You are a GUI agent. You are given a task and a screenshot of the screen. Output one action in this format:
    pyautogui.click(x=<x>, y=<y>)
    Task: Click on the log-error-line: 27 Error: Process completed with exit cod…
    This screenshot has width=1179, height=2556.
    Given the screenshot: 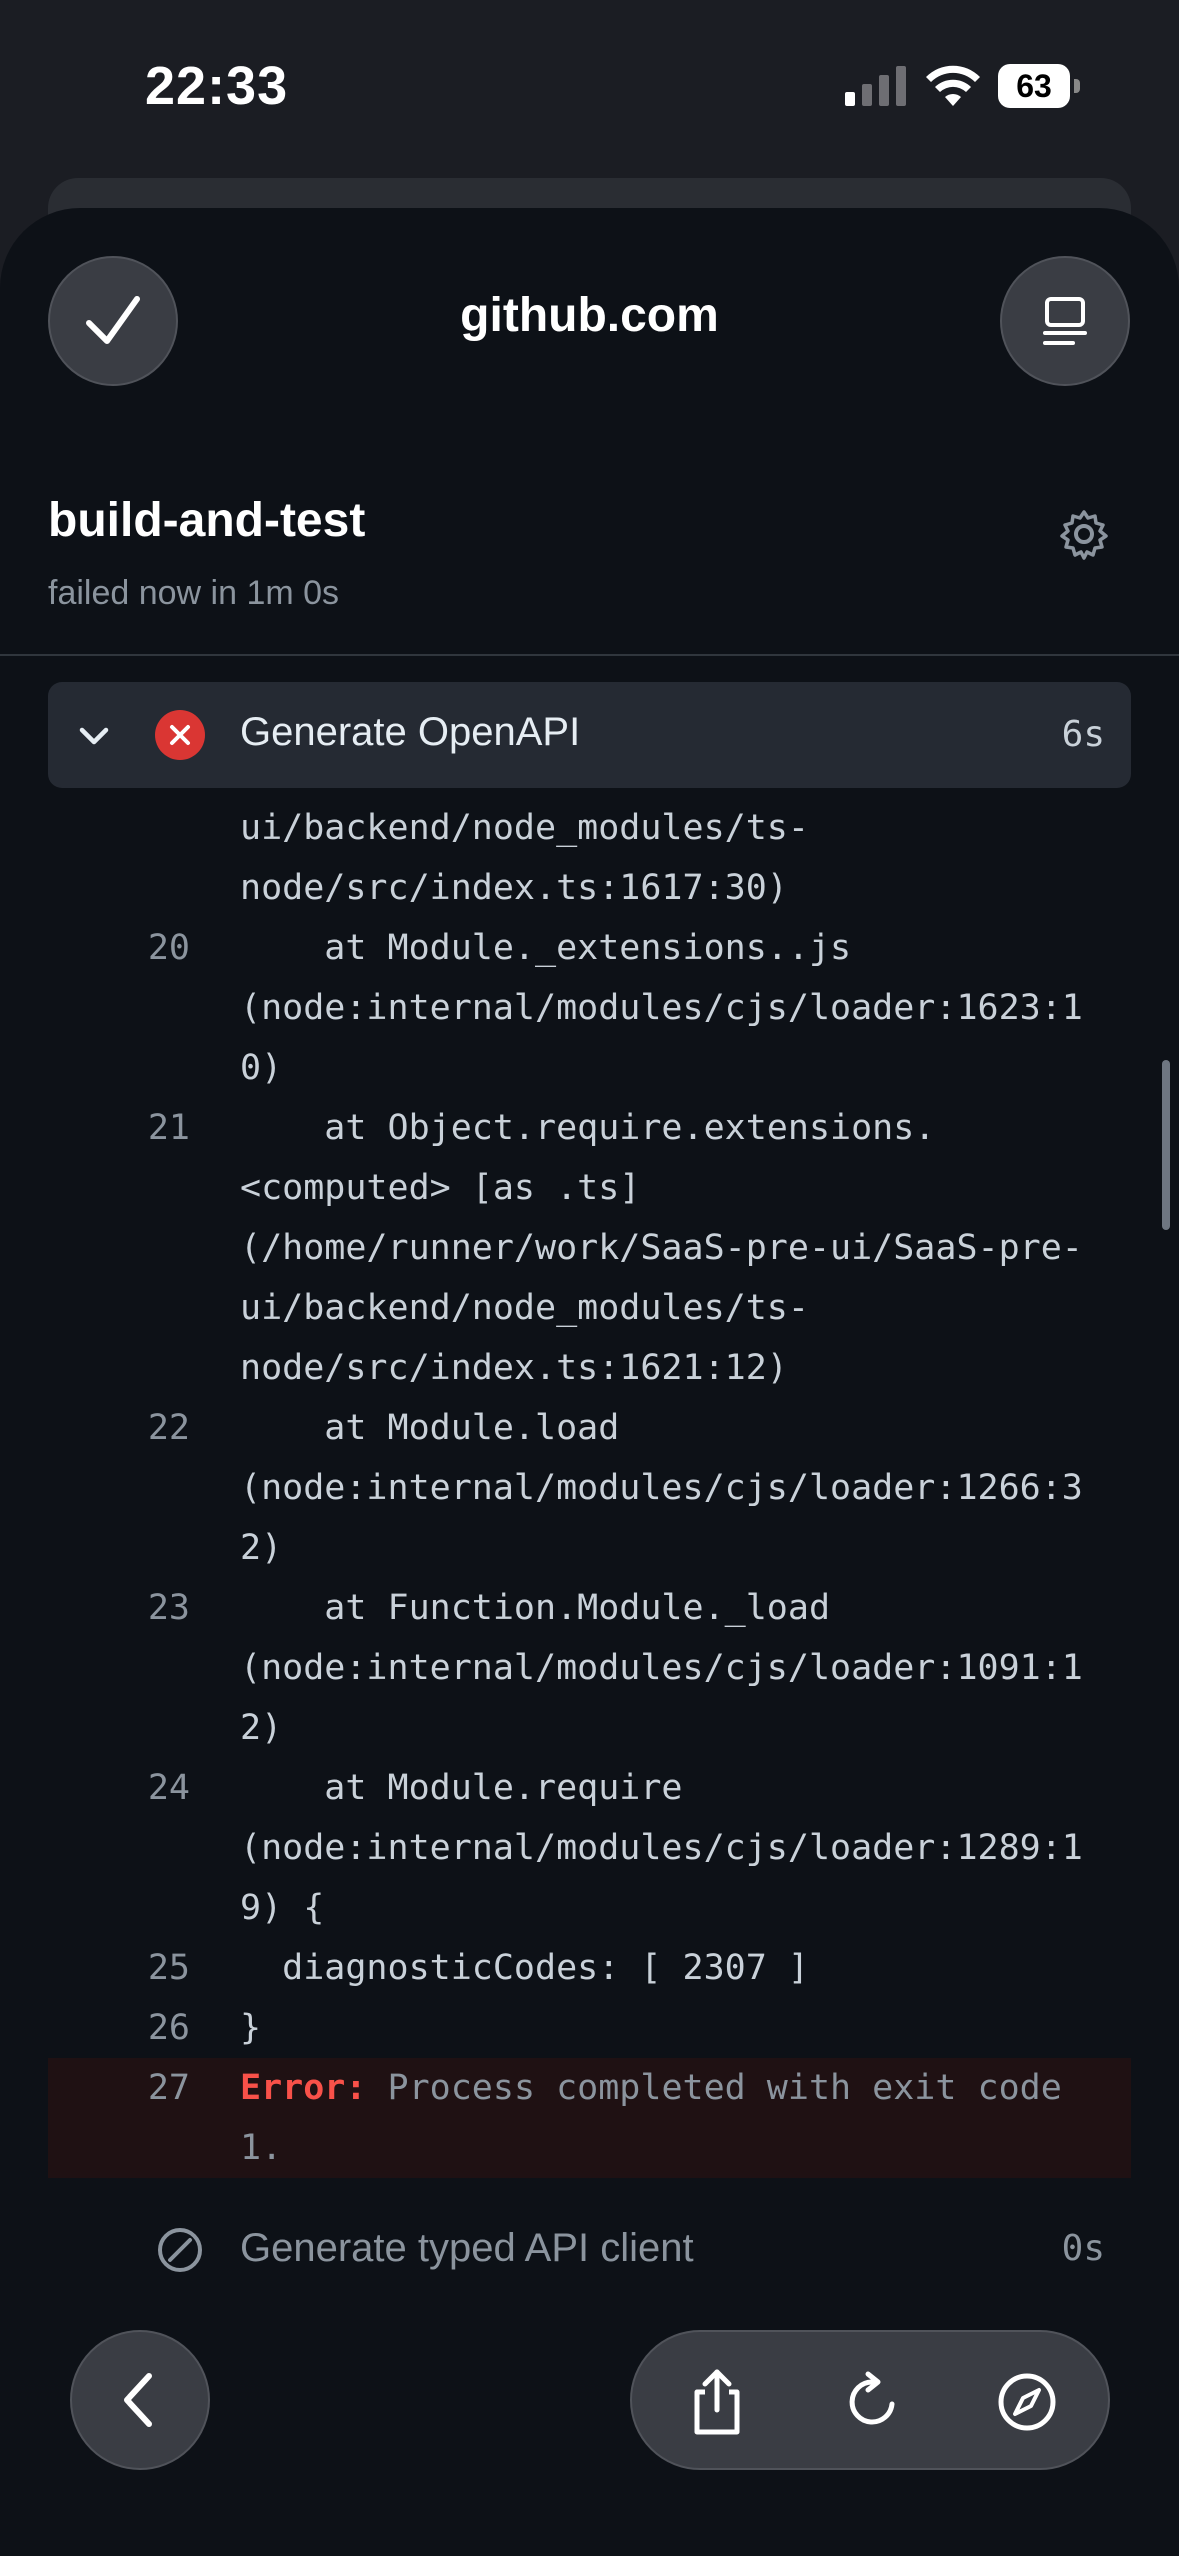 What is the action you would take?
    pyautogui.click(x=589, y=2088)
    